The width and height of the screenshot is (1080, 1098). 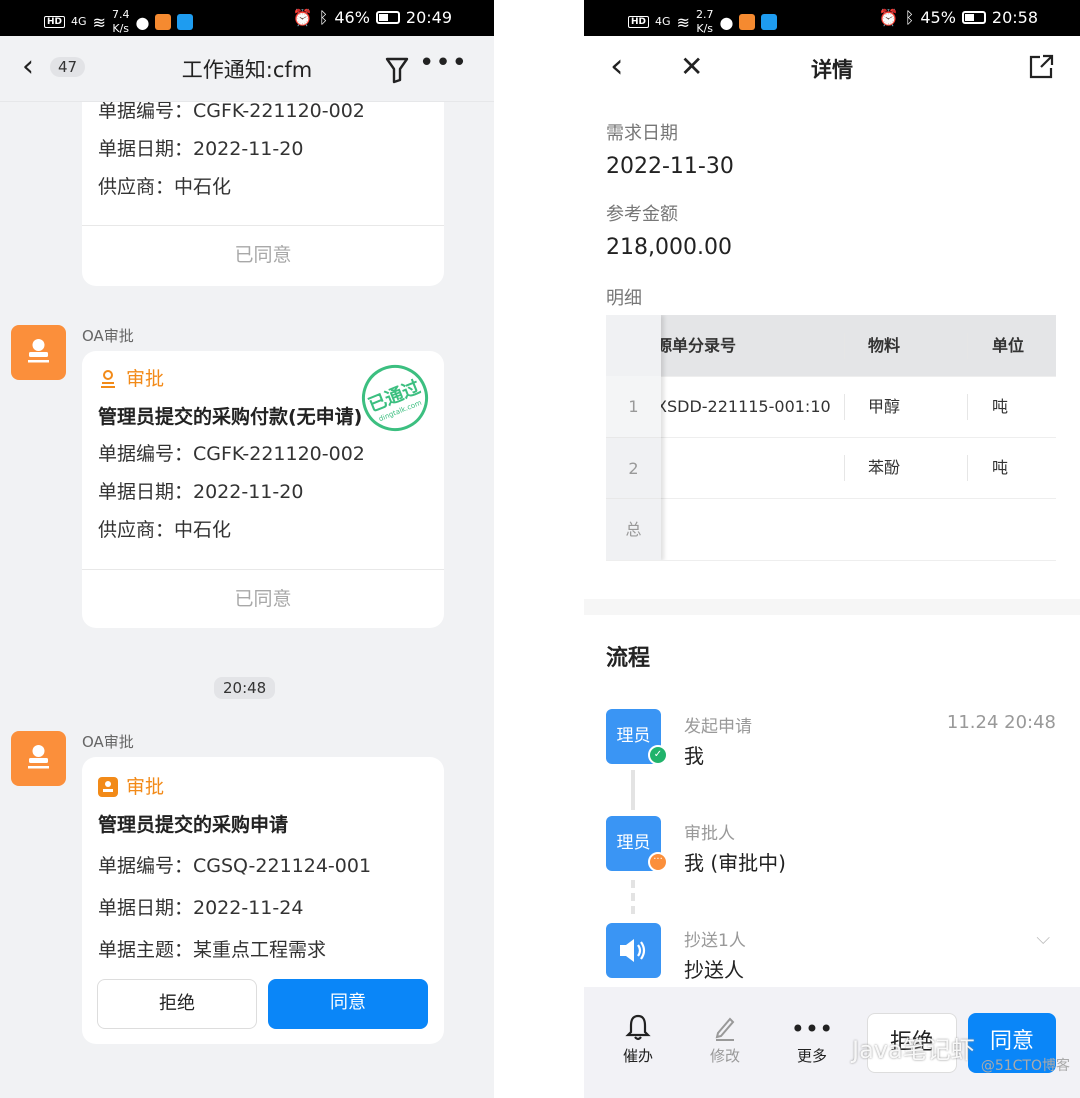 I want to click on agree-button: 同意, so click(x=348, y=1004).